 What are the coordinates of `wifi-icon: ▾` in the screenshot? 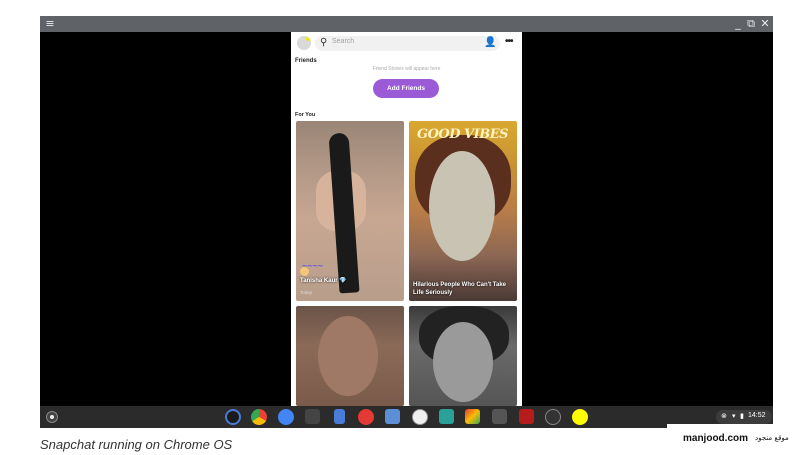 It's located at (734, 416).